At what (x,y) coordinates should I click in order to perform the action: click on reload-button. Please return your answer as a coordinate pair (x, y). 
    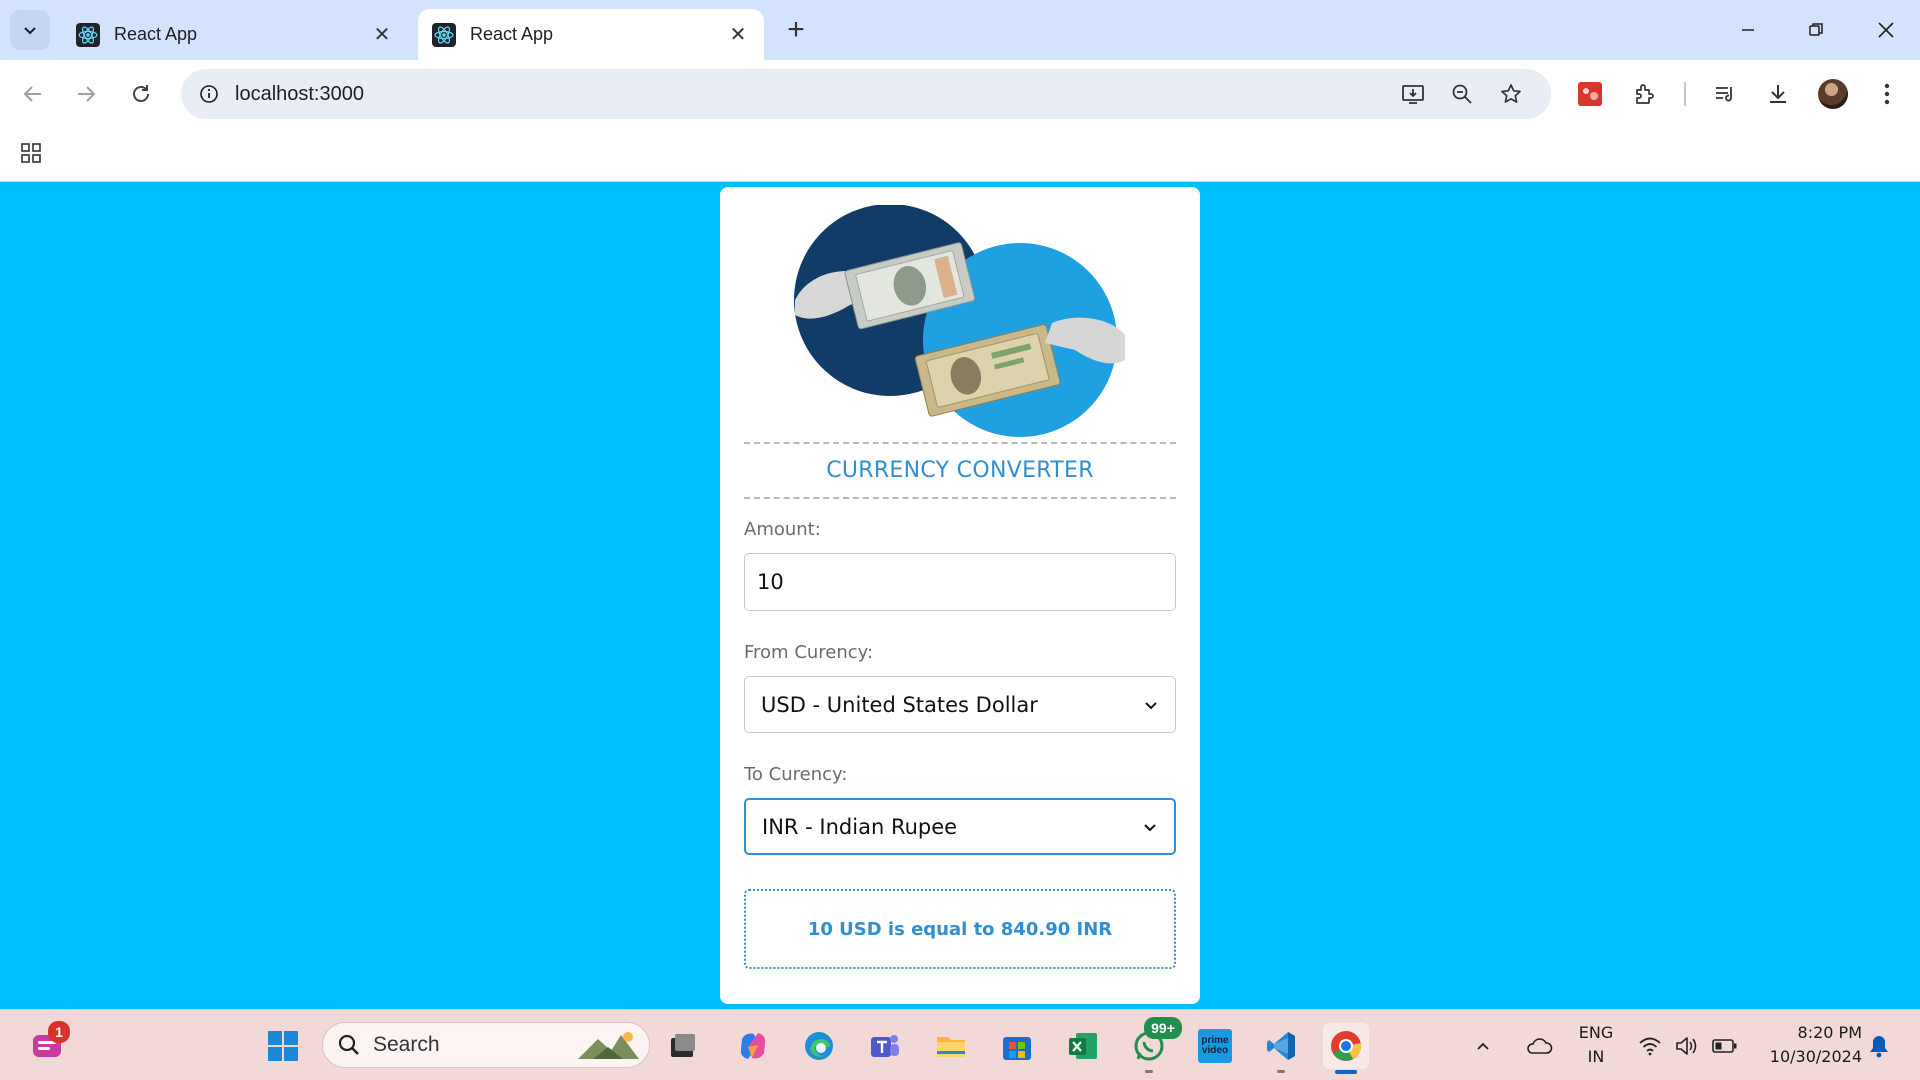
    Looking at the image, I should click on (141, 94).